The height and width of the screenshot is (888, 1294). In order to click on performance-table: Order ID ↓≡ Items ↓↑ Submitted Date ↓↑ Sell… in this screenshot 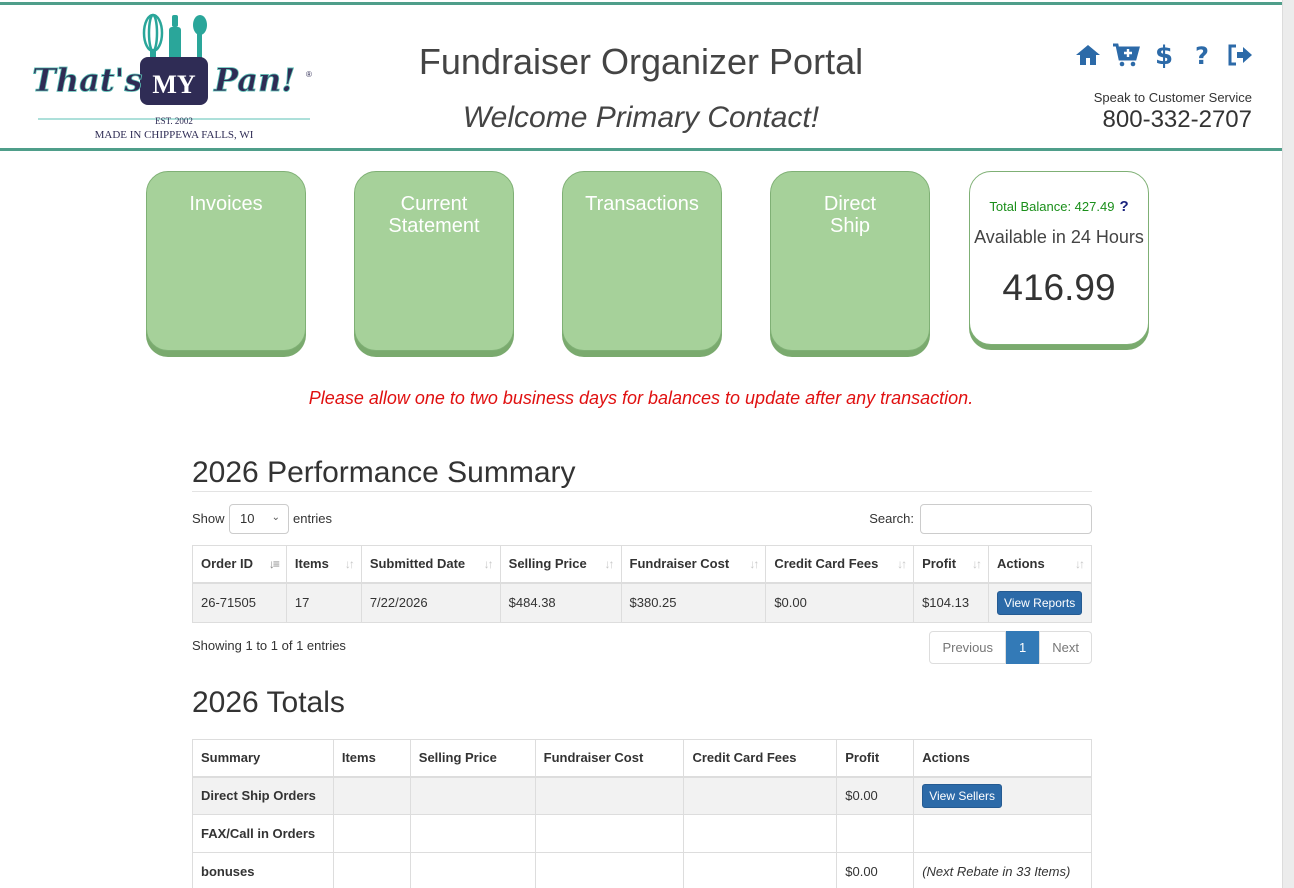, I will do `click(642, 584)`.